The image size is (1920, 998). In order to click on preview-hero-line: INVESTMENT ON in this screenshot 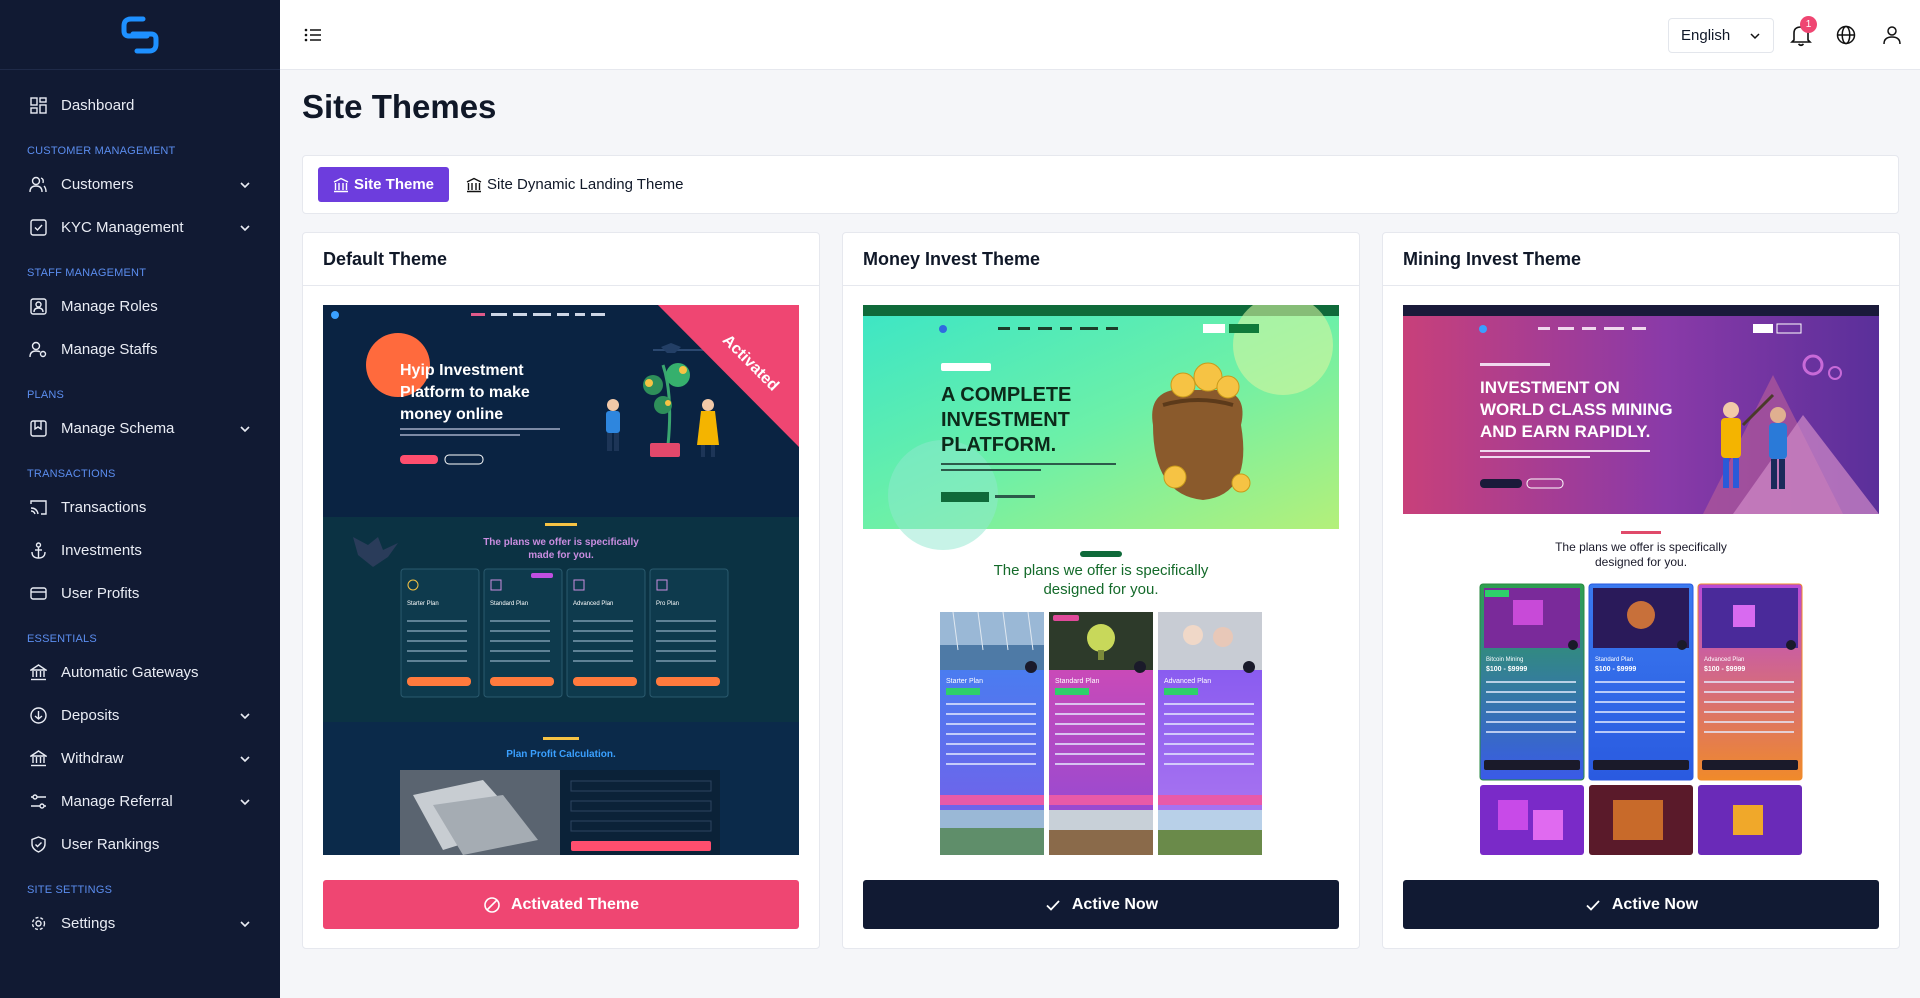, I will do `click(1550, 387)`.